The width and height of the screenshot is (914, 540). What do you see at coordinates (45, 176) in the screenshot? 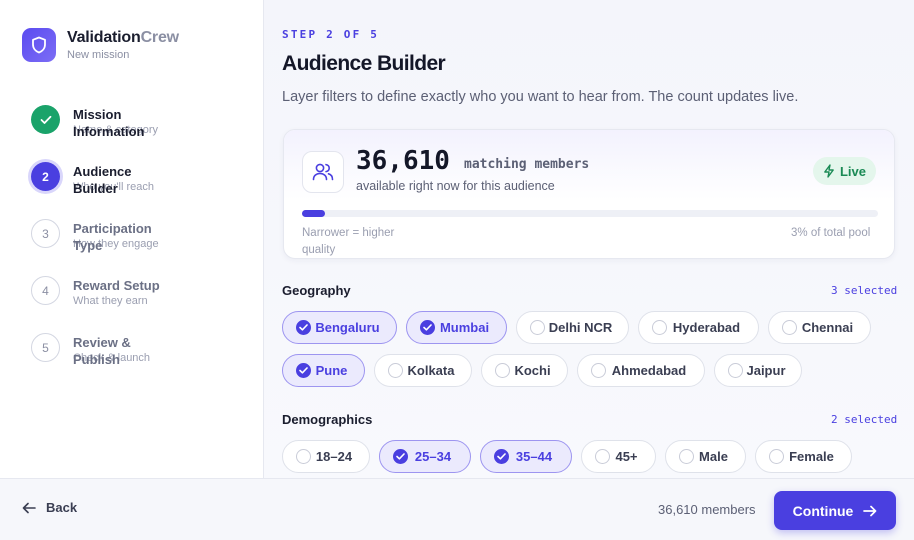
I see `step-number: 2` at bounding box center [45, 176].